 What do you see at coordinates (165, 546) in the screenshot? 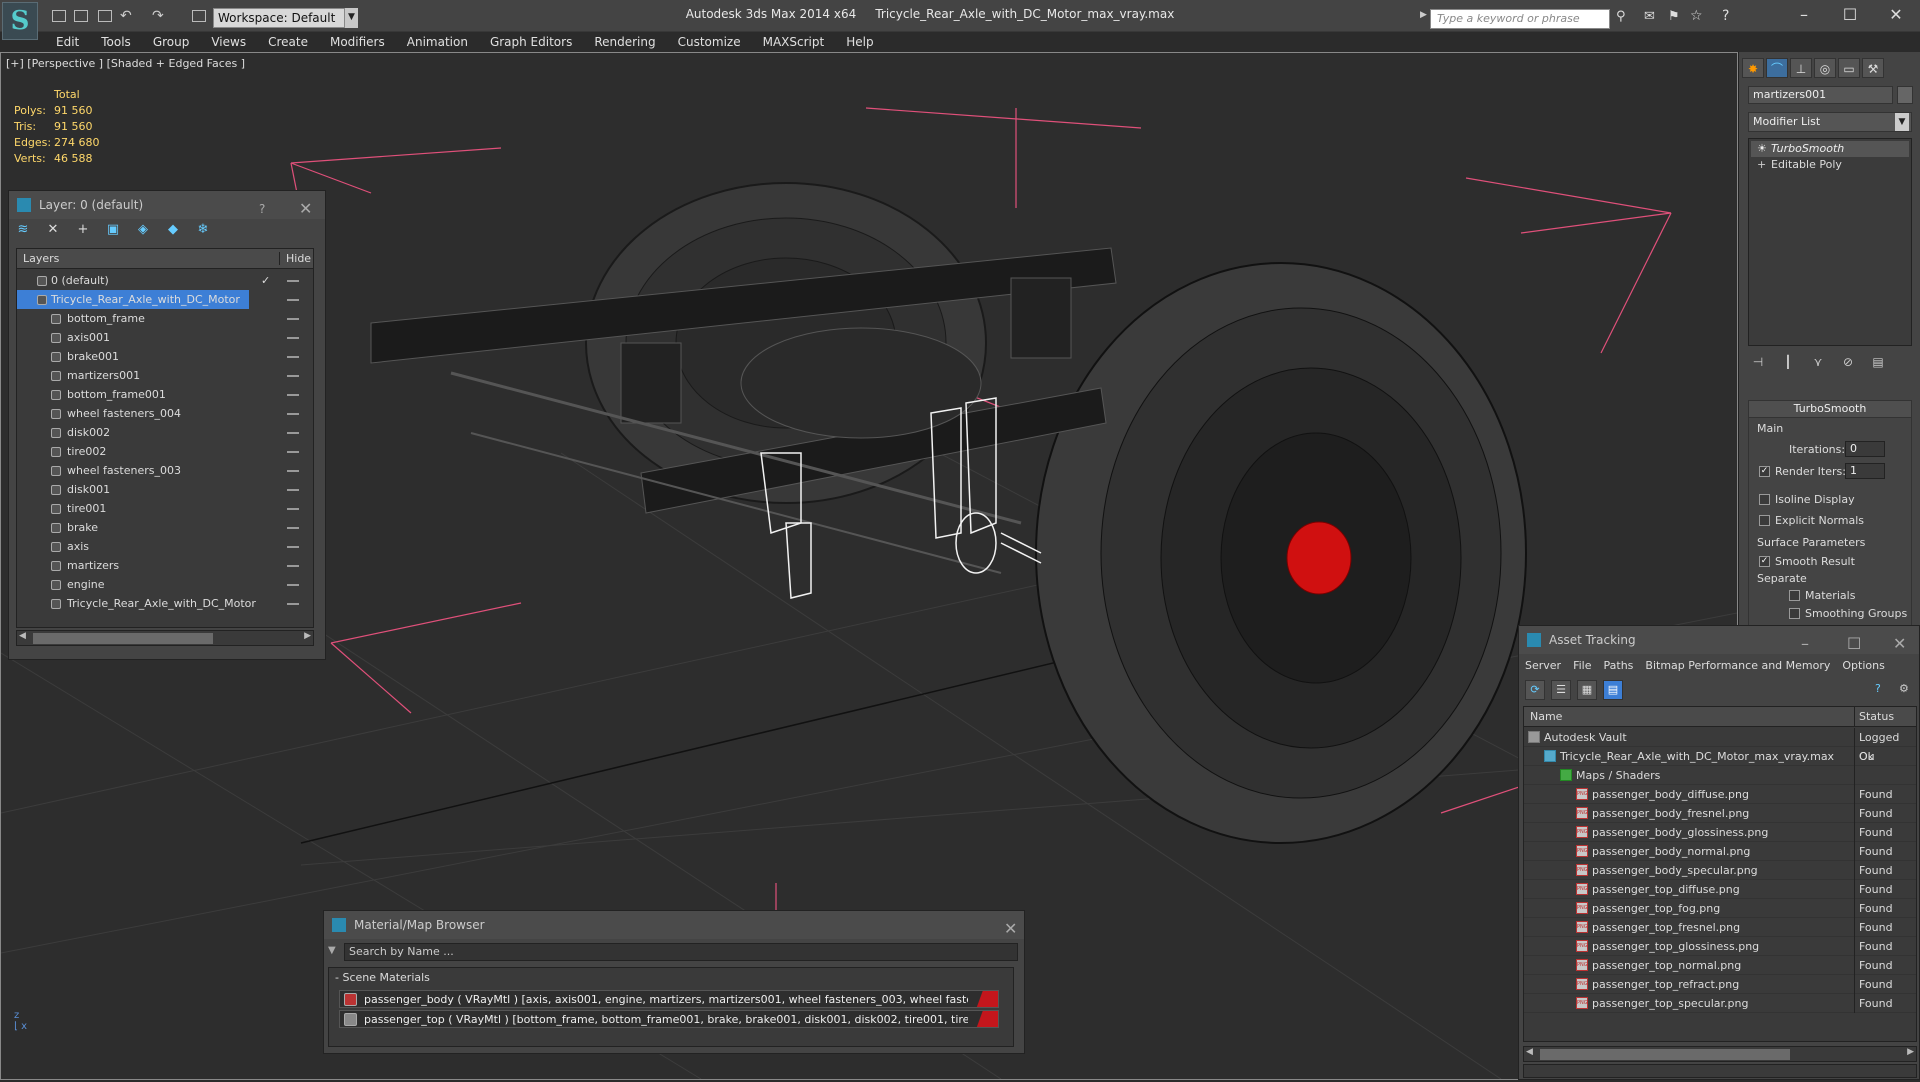
I see `layer-object-row: axis` at bounding box center [165, 546].